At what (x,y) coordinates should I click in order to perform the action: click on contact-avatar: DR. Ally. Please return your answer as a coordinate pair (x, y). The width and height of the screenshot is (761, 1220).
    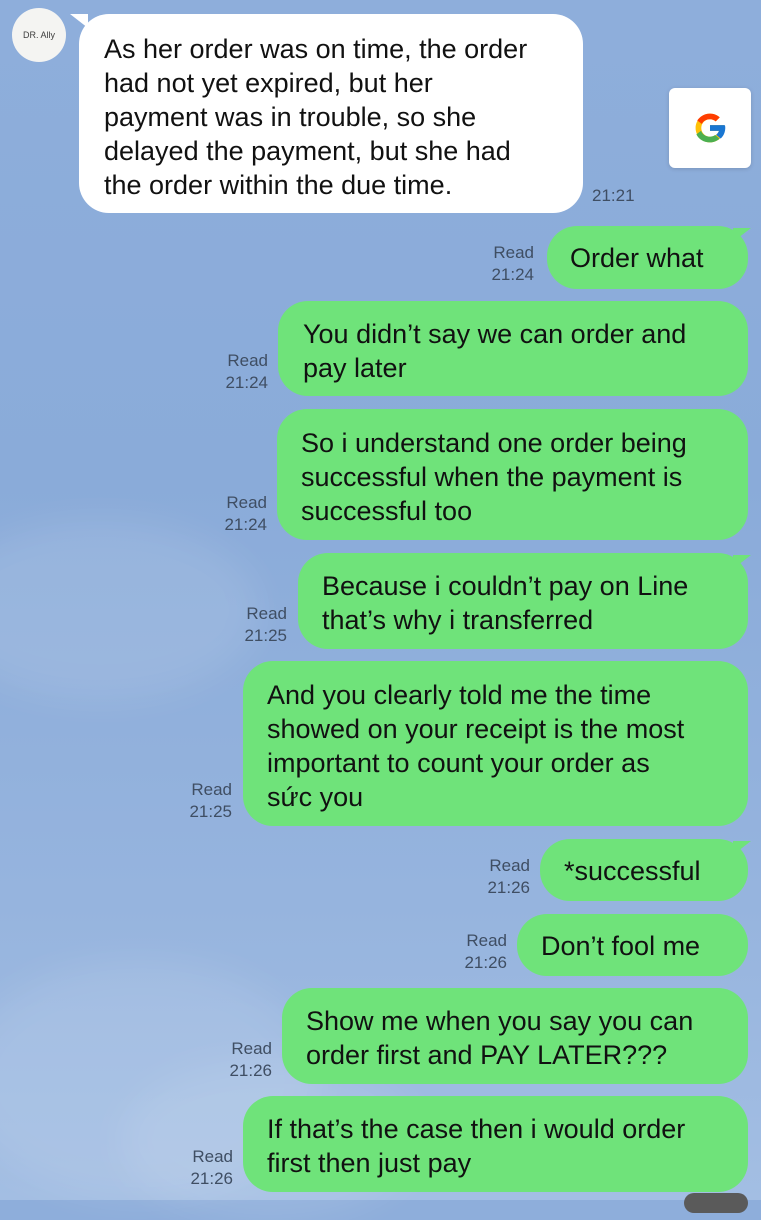
    Looking at the image, I should click on (39, 35).